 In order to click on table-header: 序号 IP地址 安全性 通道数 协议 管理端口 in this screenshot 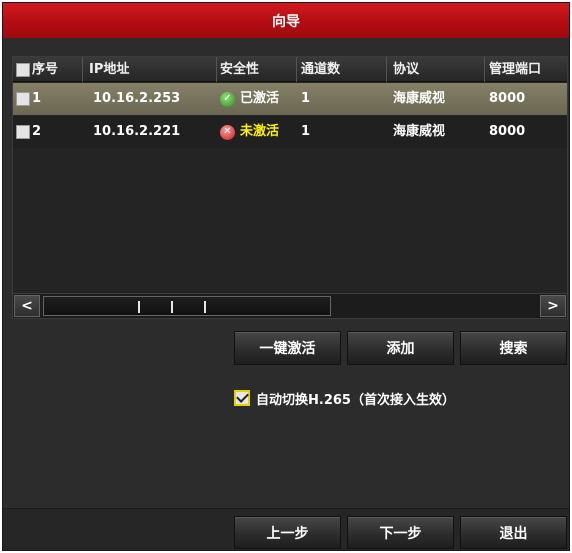, I will do `click(290, 69)`.